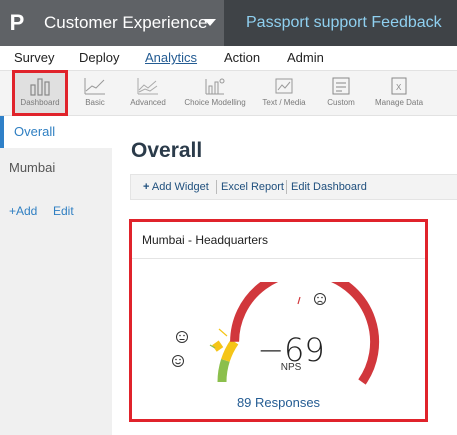 This screenshot has width=457, height=435. Describe the element at coordinates (329, 187) in the screenshot. I see `edit-dashboard-button: Edit Dashboard` at that location.